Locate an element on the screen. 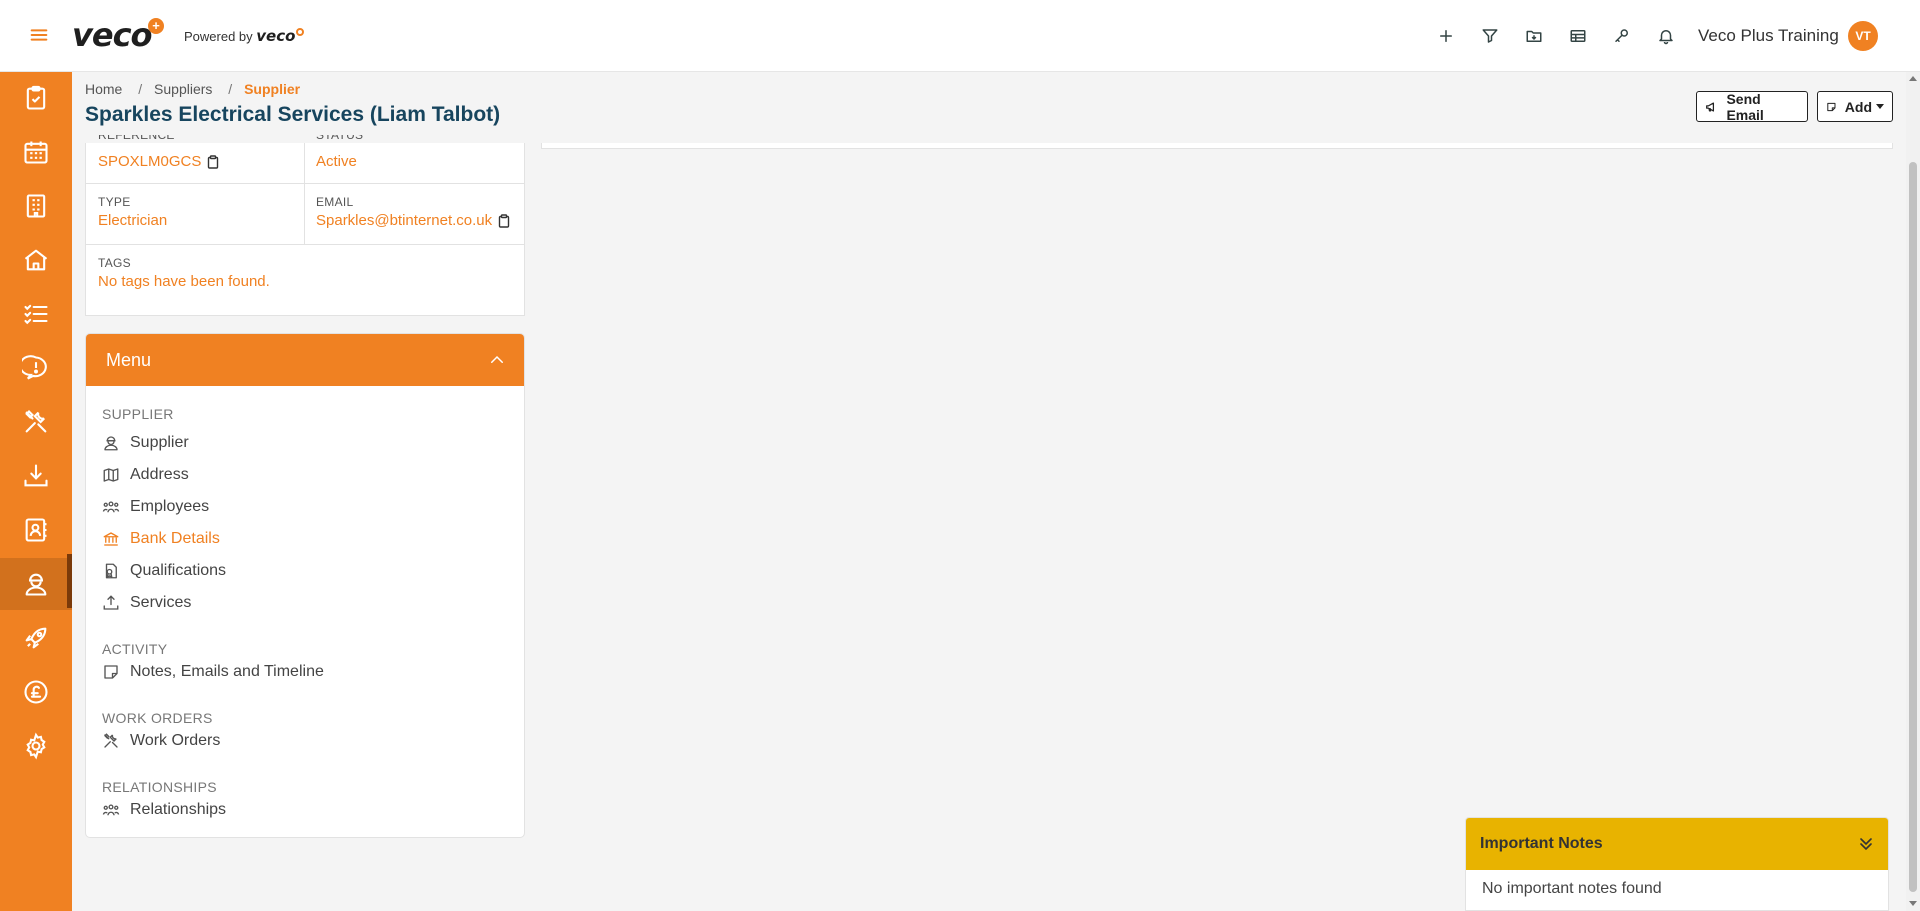 This screenshot has height=911, width=1920. menu-section-work-orders: WORK ORDERS is located at coordinates (157, 718).